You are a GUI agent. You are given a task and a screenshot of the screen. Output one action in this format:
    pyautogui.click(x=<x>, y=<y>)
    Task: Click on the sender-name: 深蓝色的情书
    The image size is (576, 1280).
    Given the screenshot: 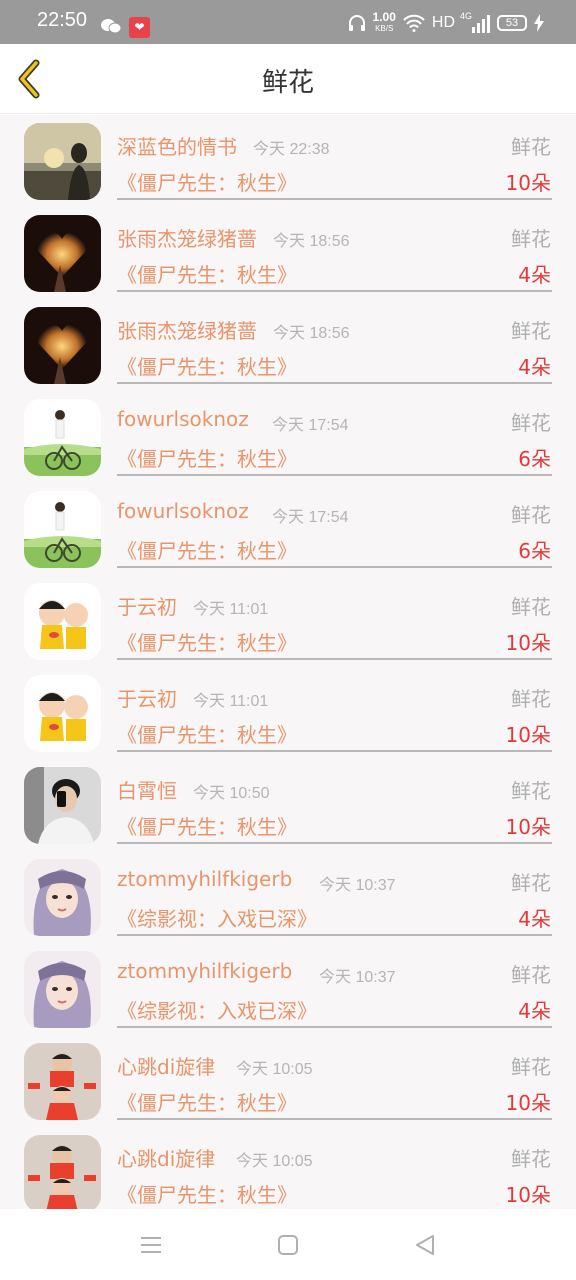 What is the action you would take?
    pyautogui.click(x=177, y=145)
    